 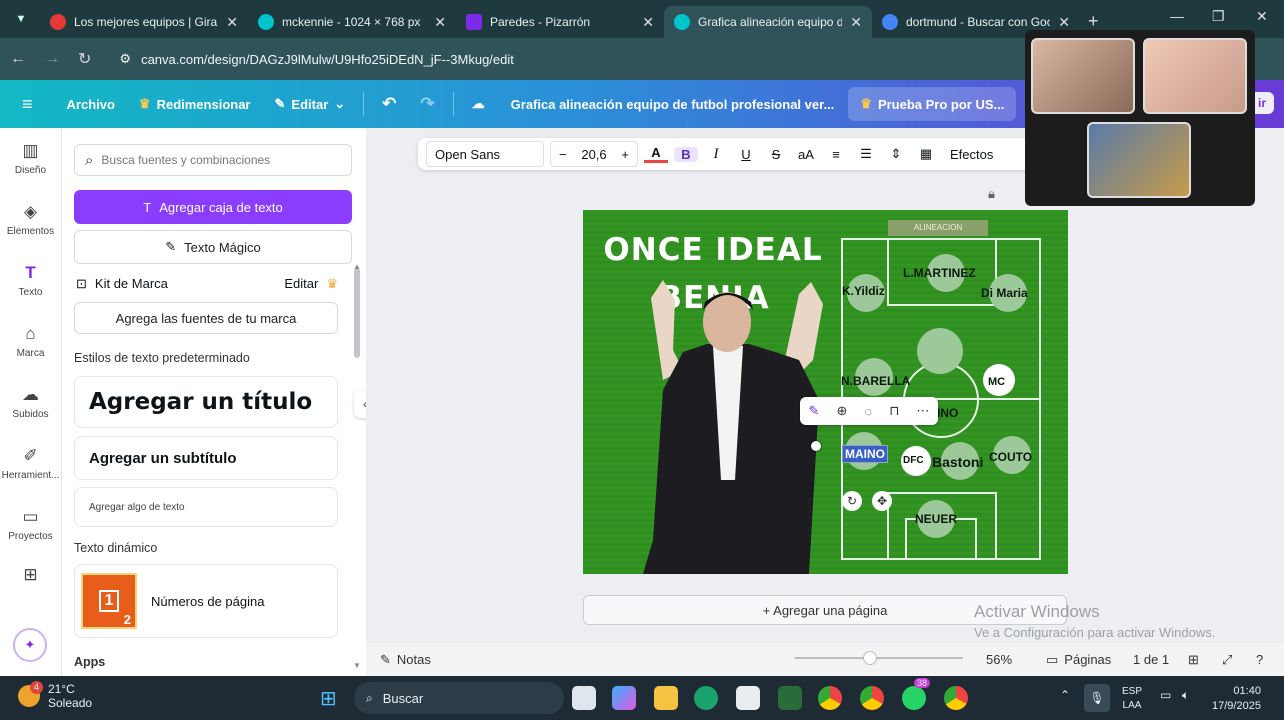 What do you see at coordinates (206, 318) in the screenshot?
I see `add-brand-fonts-button: Agrega las fuentes de tu marca` at bounding box center [206, 318].